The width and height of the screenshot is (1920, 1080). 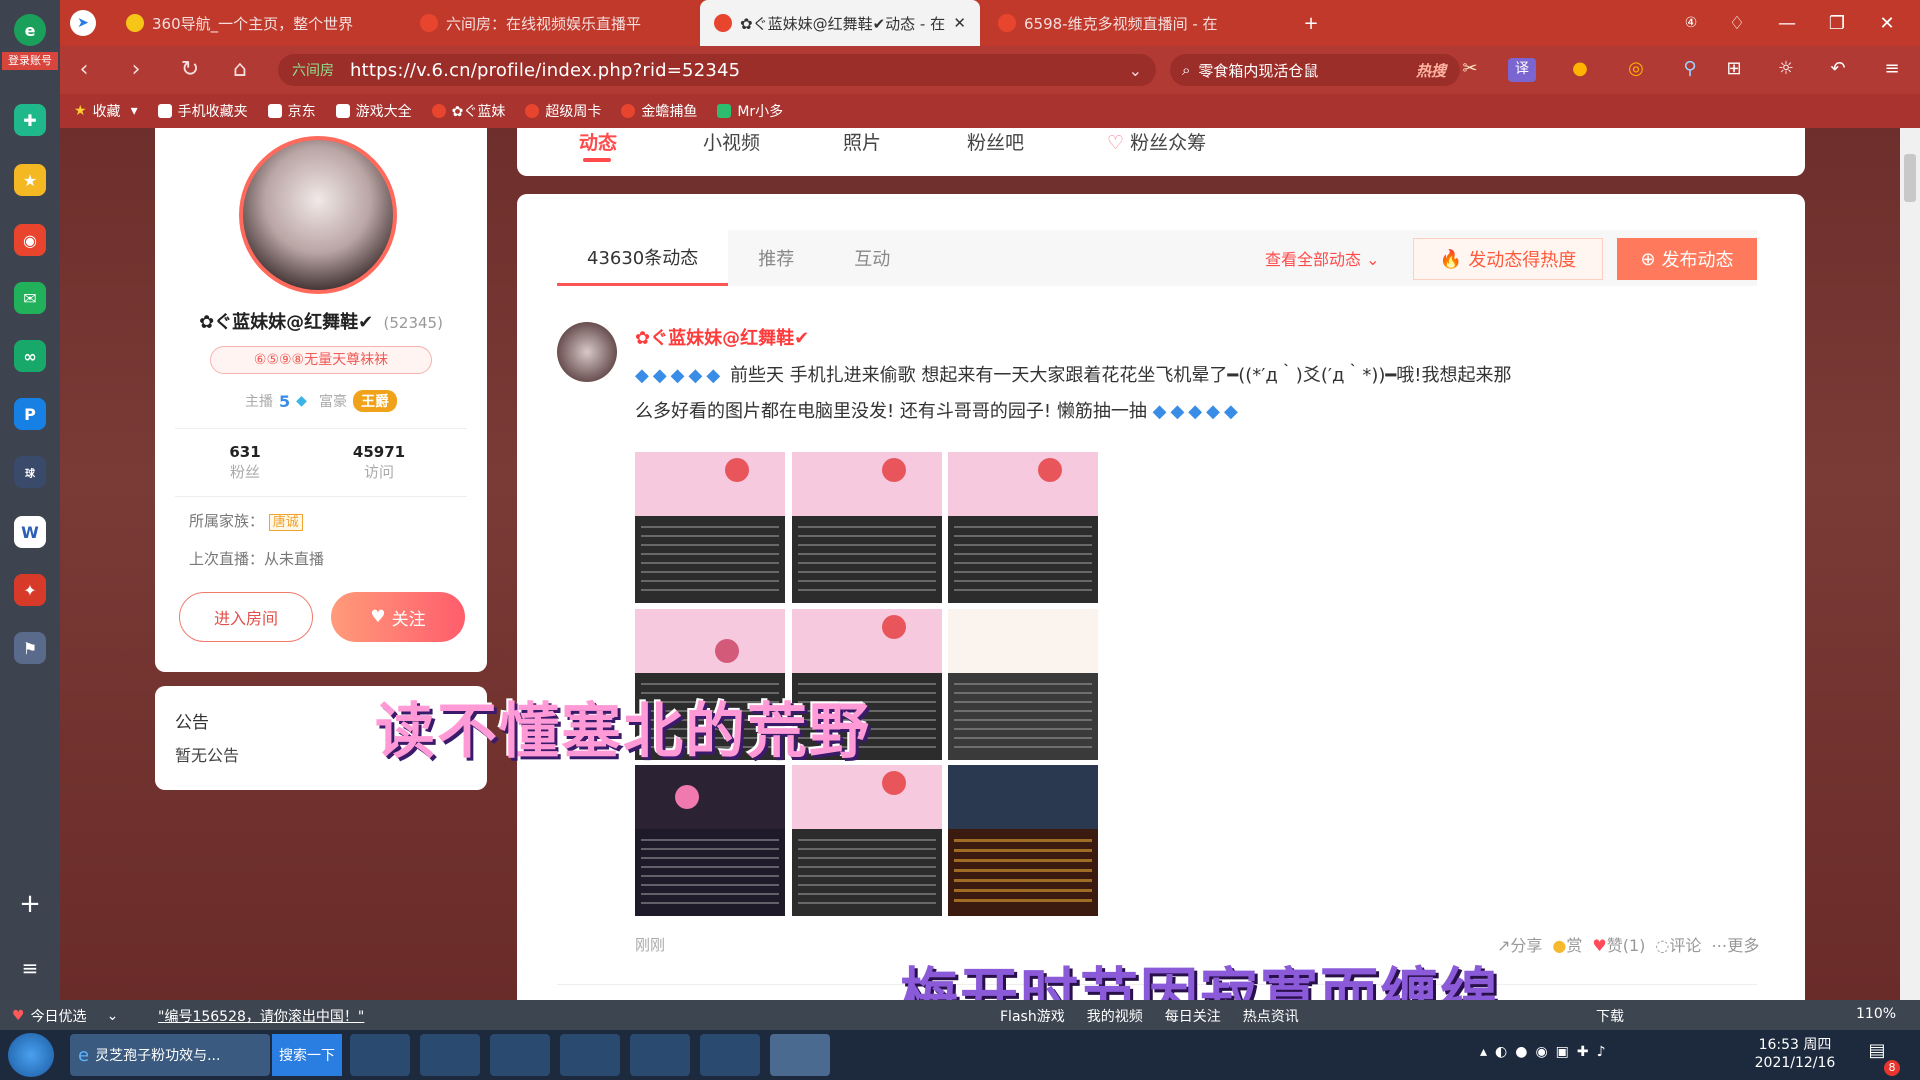 I want to click on bookmark-mrxiaoduo: Mr小多, so click(x=750, y=111).